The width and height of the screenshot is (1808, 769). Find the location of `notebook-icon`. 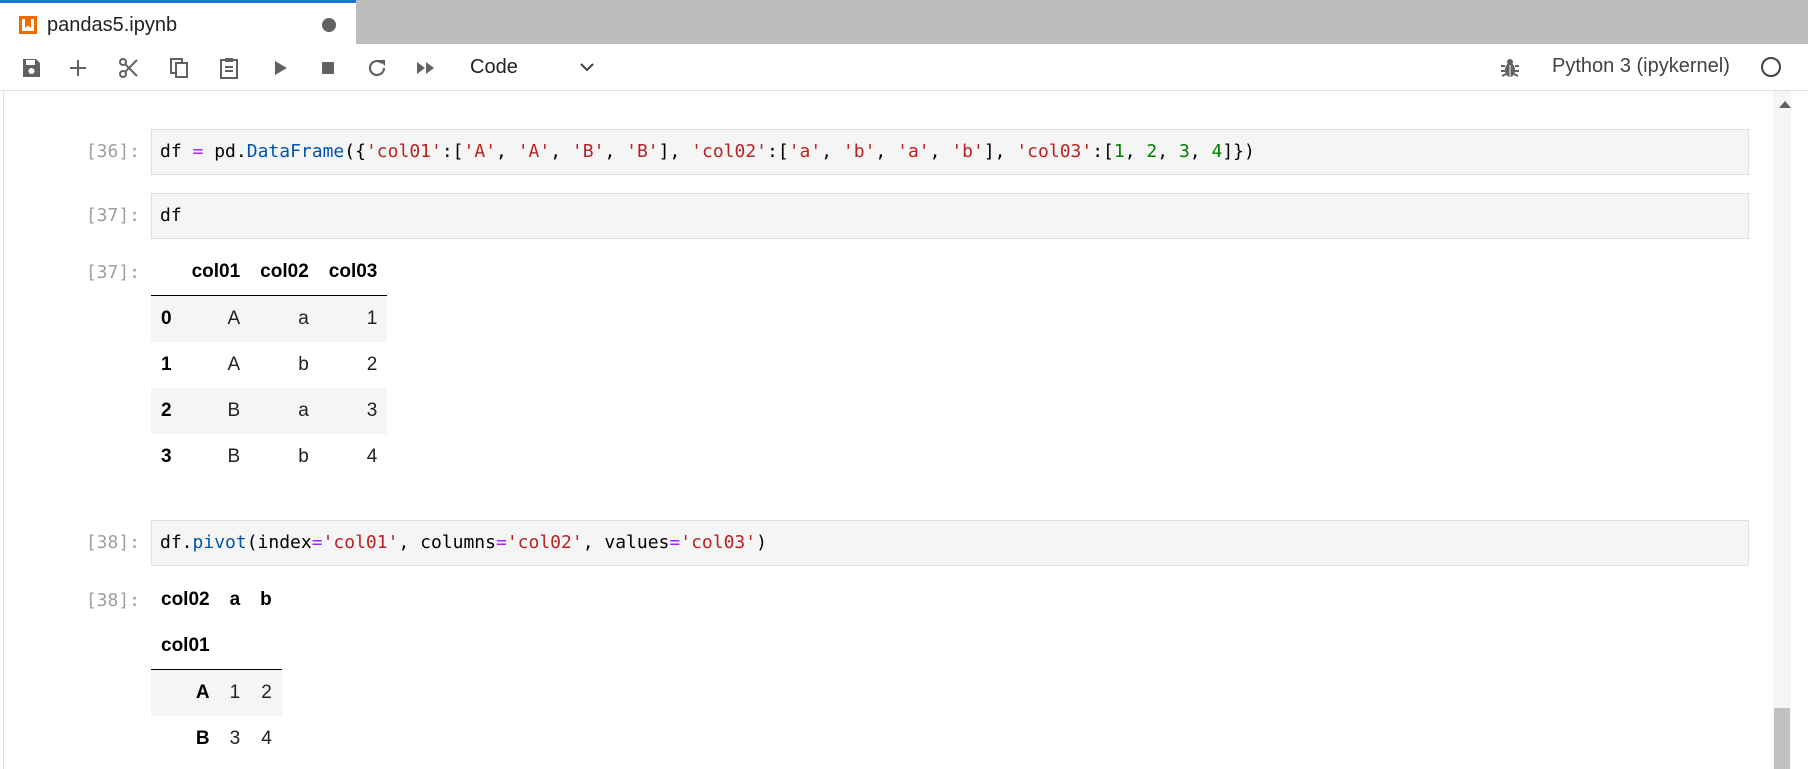

notebook-icon is located at coordinates (28, 25).